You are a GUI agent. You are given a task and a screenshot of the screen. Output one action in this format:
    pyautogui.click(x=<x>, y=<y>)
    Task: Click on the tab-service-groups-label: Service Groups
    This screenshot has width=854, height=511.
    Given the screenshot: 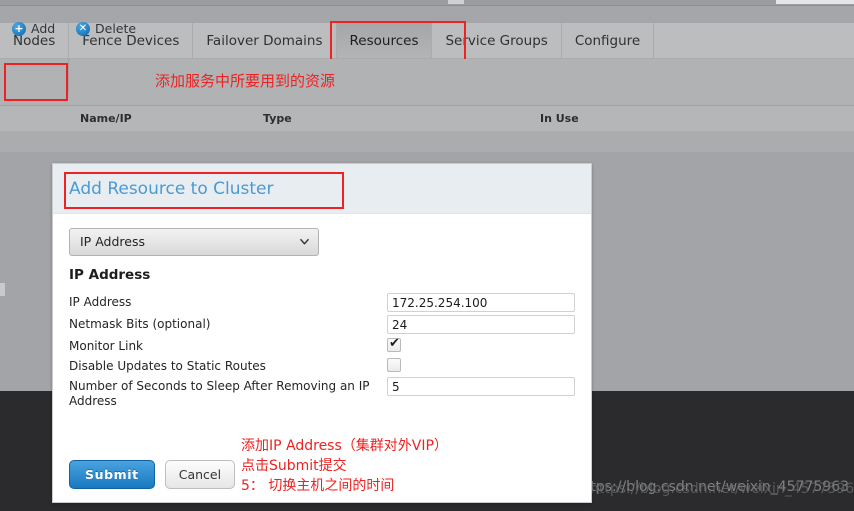 What is the action you would take?
    pyautogui.click(x=496, y=40)
    